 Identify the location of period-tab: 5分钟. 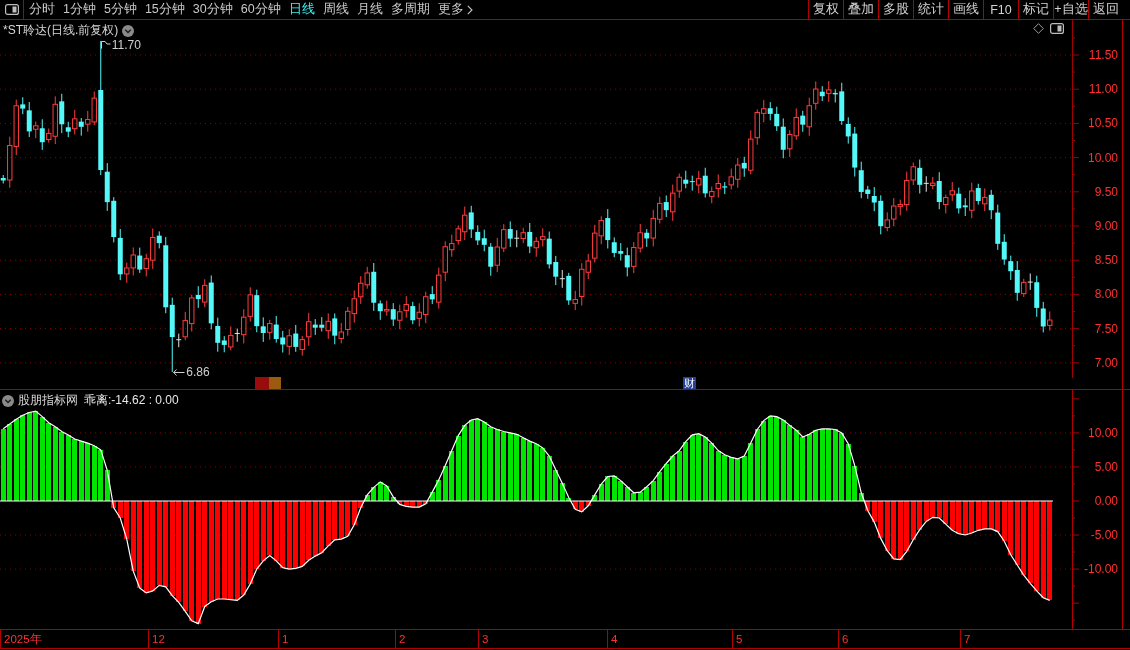
(120, 9).